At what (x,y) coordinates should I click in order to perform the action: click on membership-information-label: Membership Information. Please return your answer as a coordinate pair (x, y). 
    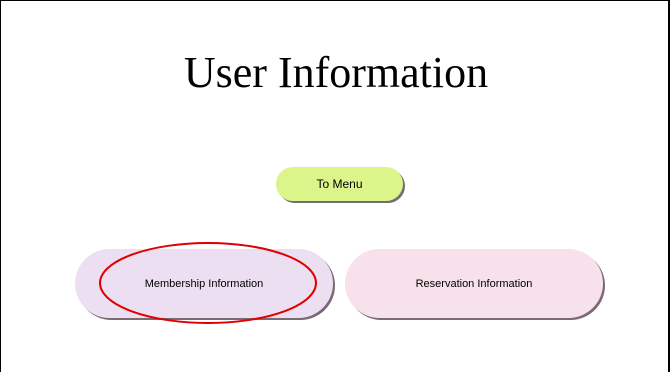
    Looking at the image, I should click on (204, 283).